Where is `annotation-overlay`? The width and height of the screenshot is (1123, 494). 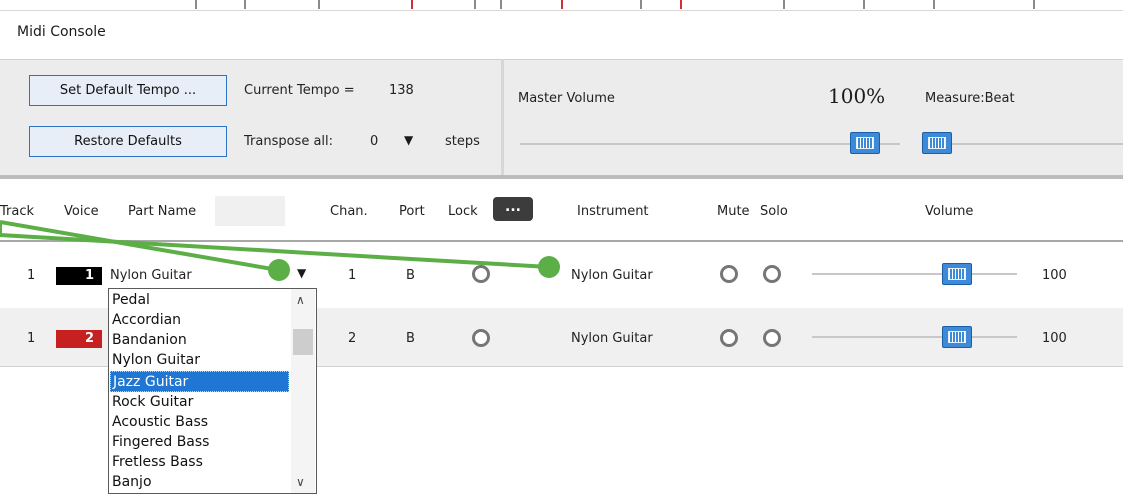
annotation-overlay is located at coordinates (280, 250).